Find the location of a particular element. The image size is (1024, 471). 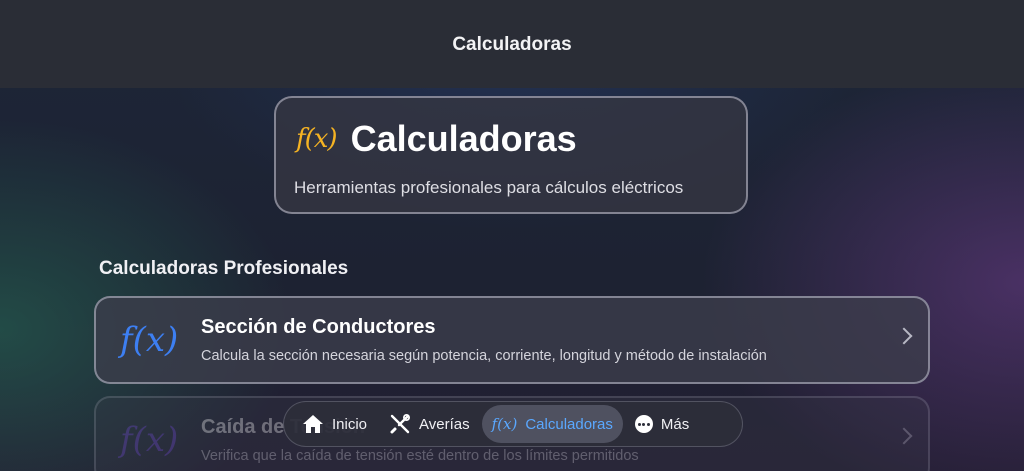

tab-mas: Más is located at coordinates (662, 424).